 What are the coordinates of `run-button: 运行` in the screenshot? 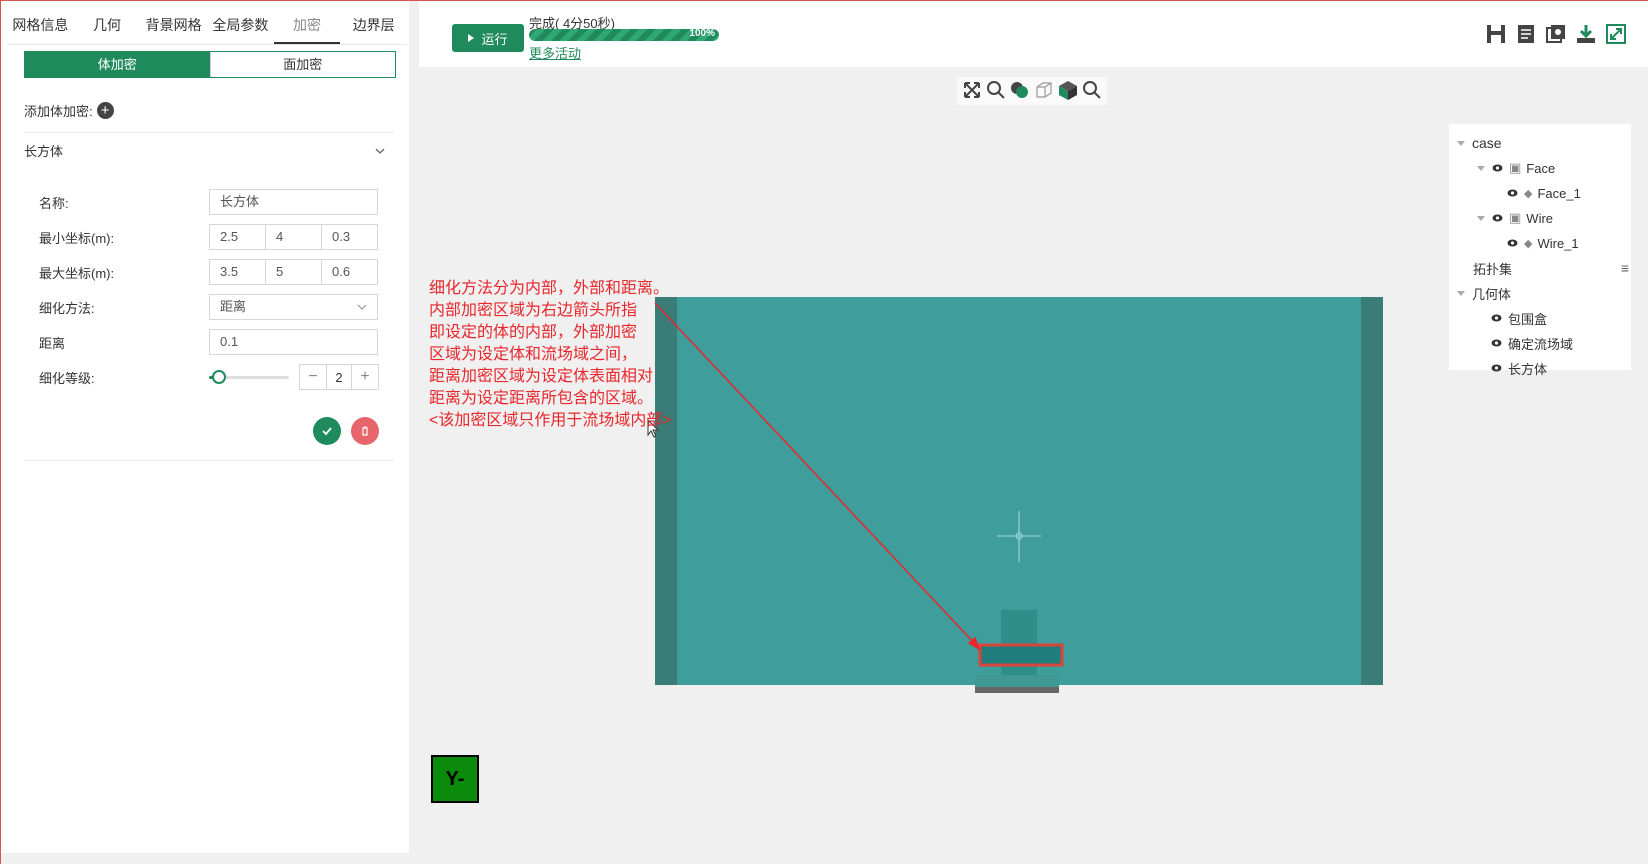 It's located at (488, 38).